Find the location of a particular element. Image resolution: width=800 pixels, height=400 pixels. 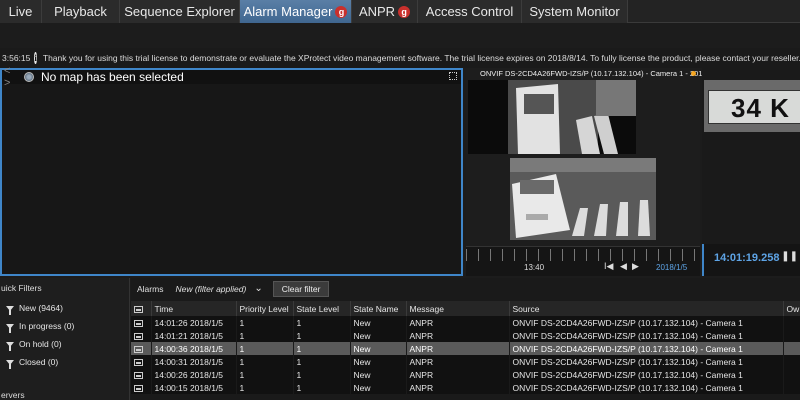

timeline-time-label: 13:40 is located at coordinates (534, 267).